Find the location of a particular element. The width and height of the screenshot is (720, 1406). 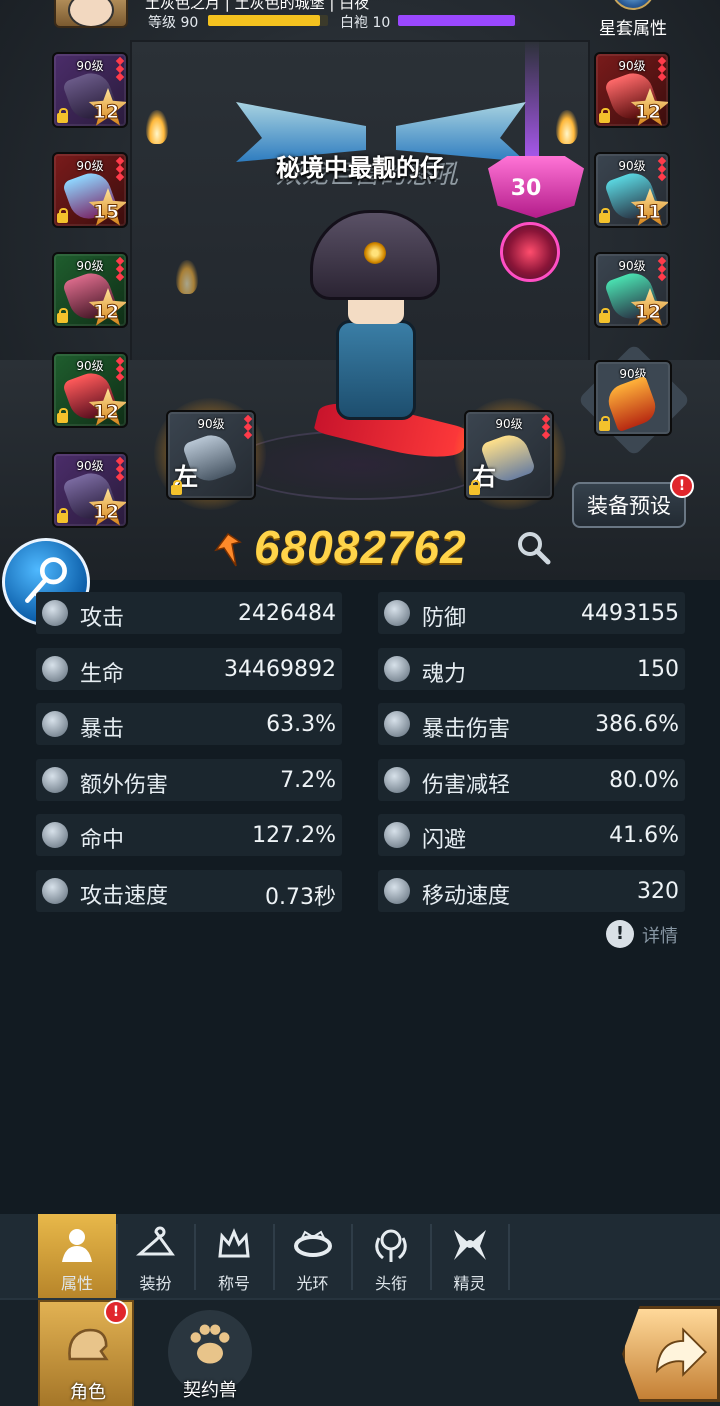

search-icon is located at coordinates (534, 548).